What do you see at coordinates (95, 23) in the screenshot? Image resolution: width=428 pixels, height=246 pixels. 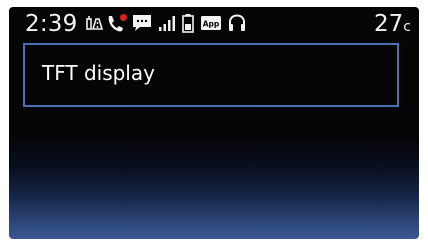 I see `traffic-info-icon` at bounding box center [95, 23].